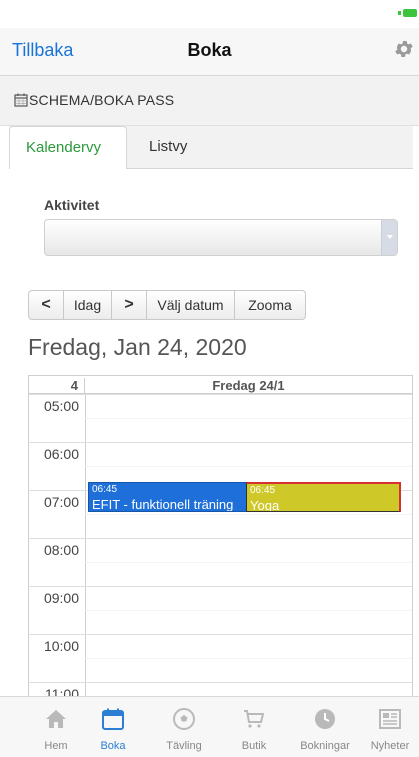 This screenshot has height=757, width=419. I want to click on hour-row: 08:00, so click(220, 550).